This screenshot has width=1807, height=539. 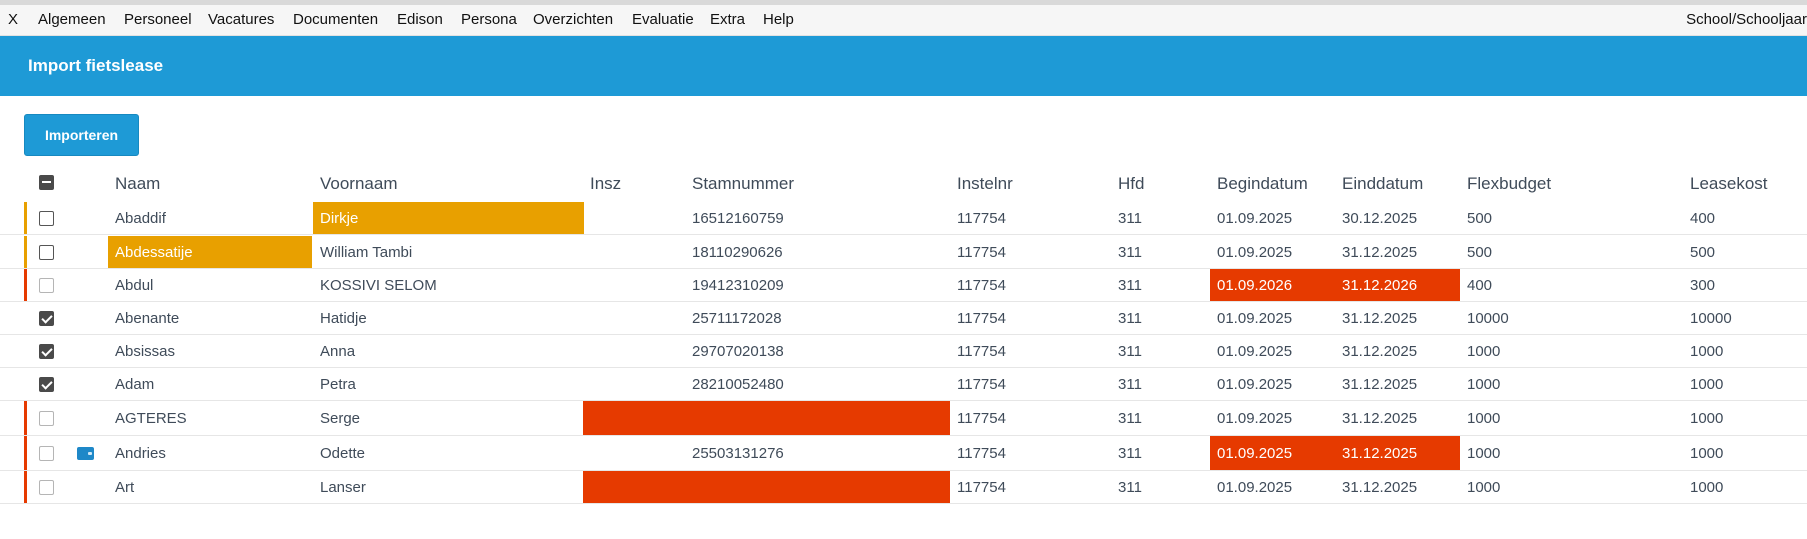 I want to click on cell-stamnummer: 28210052480, so click(x=738, y=384).